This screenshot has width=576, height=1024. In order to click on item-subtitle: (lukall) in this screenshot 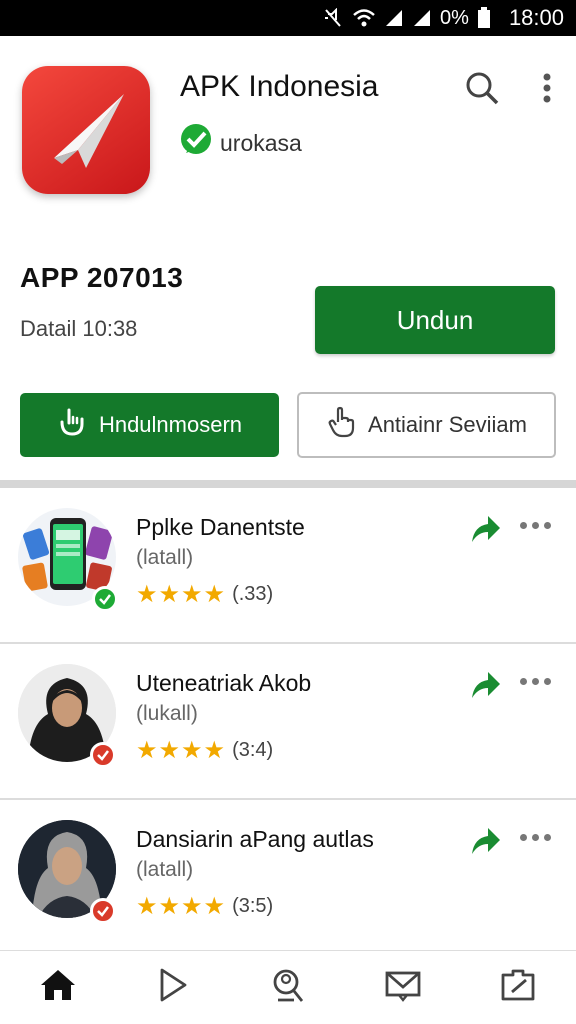, I will do `click(167, 713)`.